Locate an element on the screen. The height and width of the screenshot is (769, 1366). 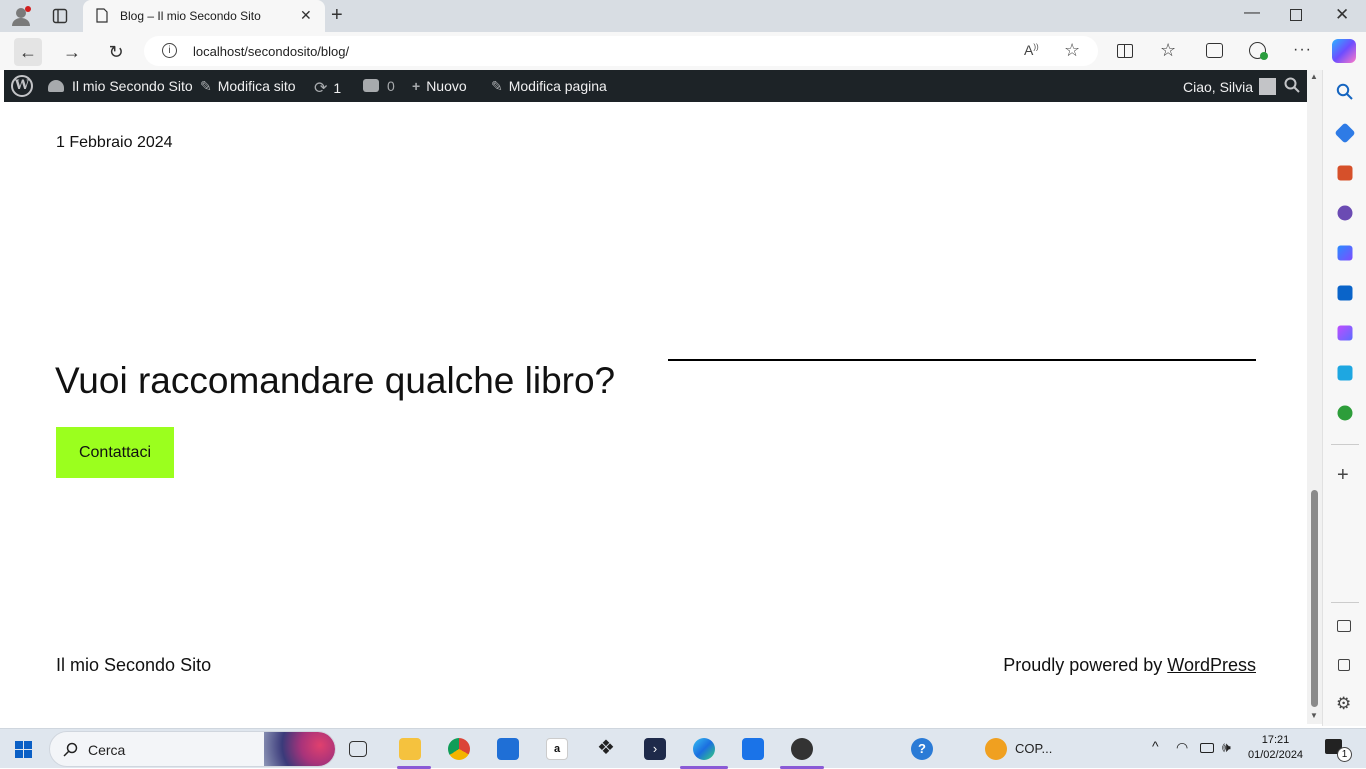
clock: 17:21 01/02/2024 is located at coordinates (1275, 748).